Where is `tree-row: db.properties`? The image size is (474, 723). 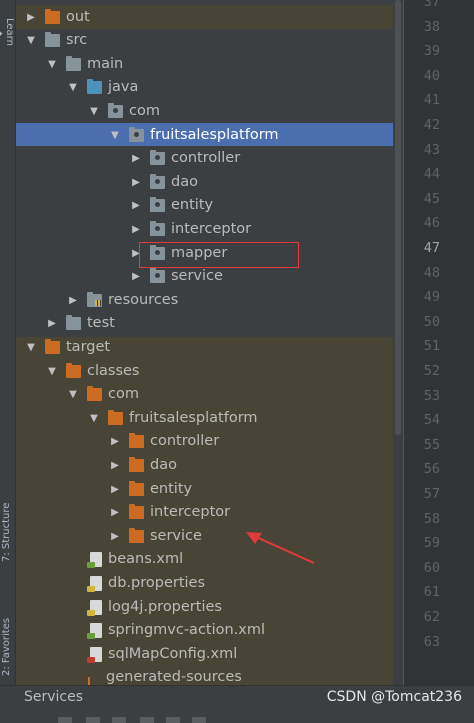
tree-row: db.properties is located at coordinates (209, 583).